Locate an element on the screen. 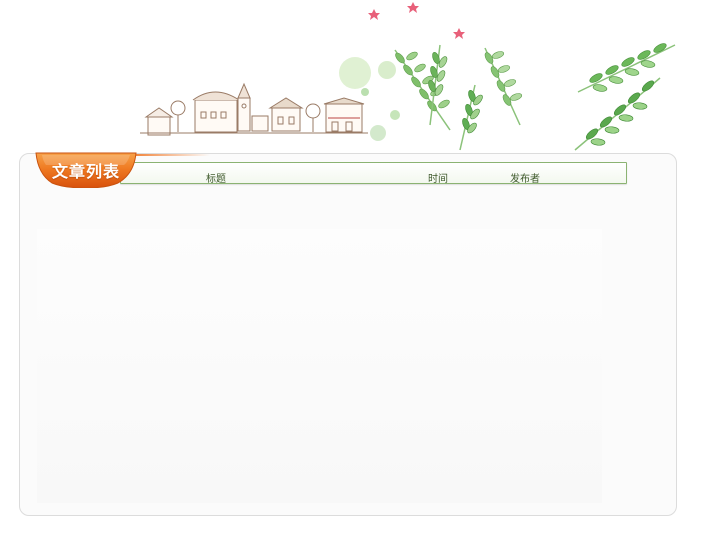 This screenshot has width=708, height=538. column-header-author: 发布者 is located at coordinates (525, 179).